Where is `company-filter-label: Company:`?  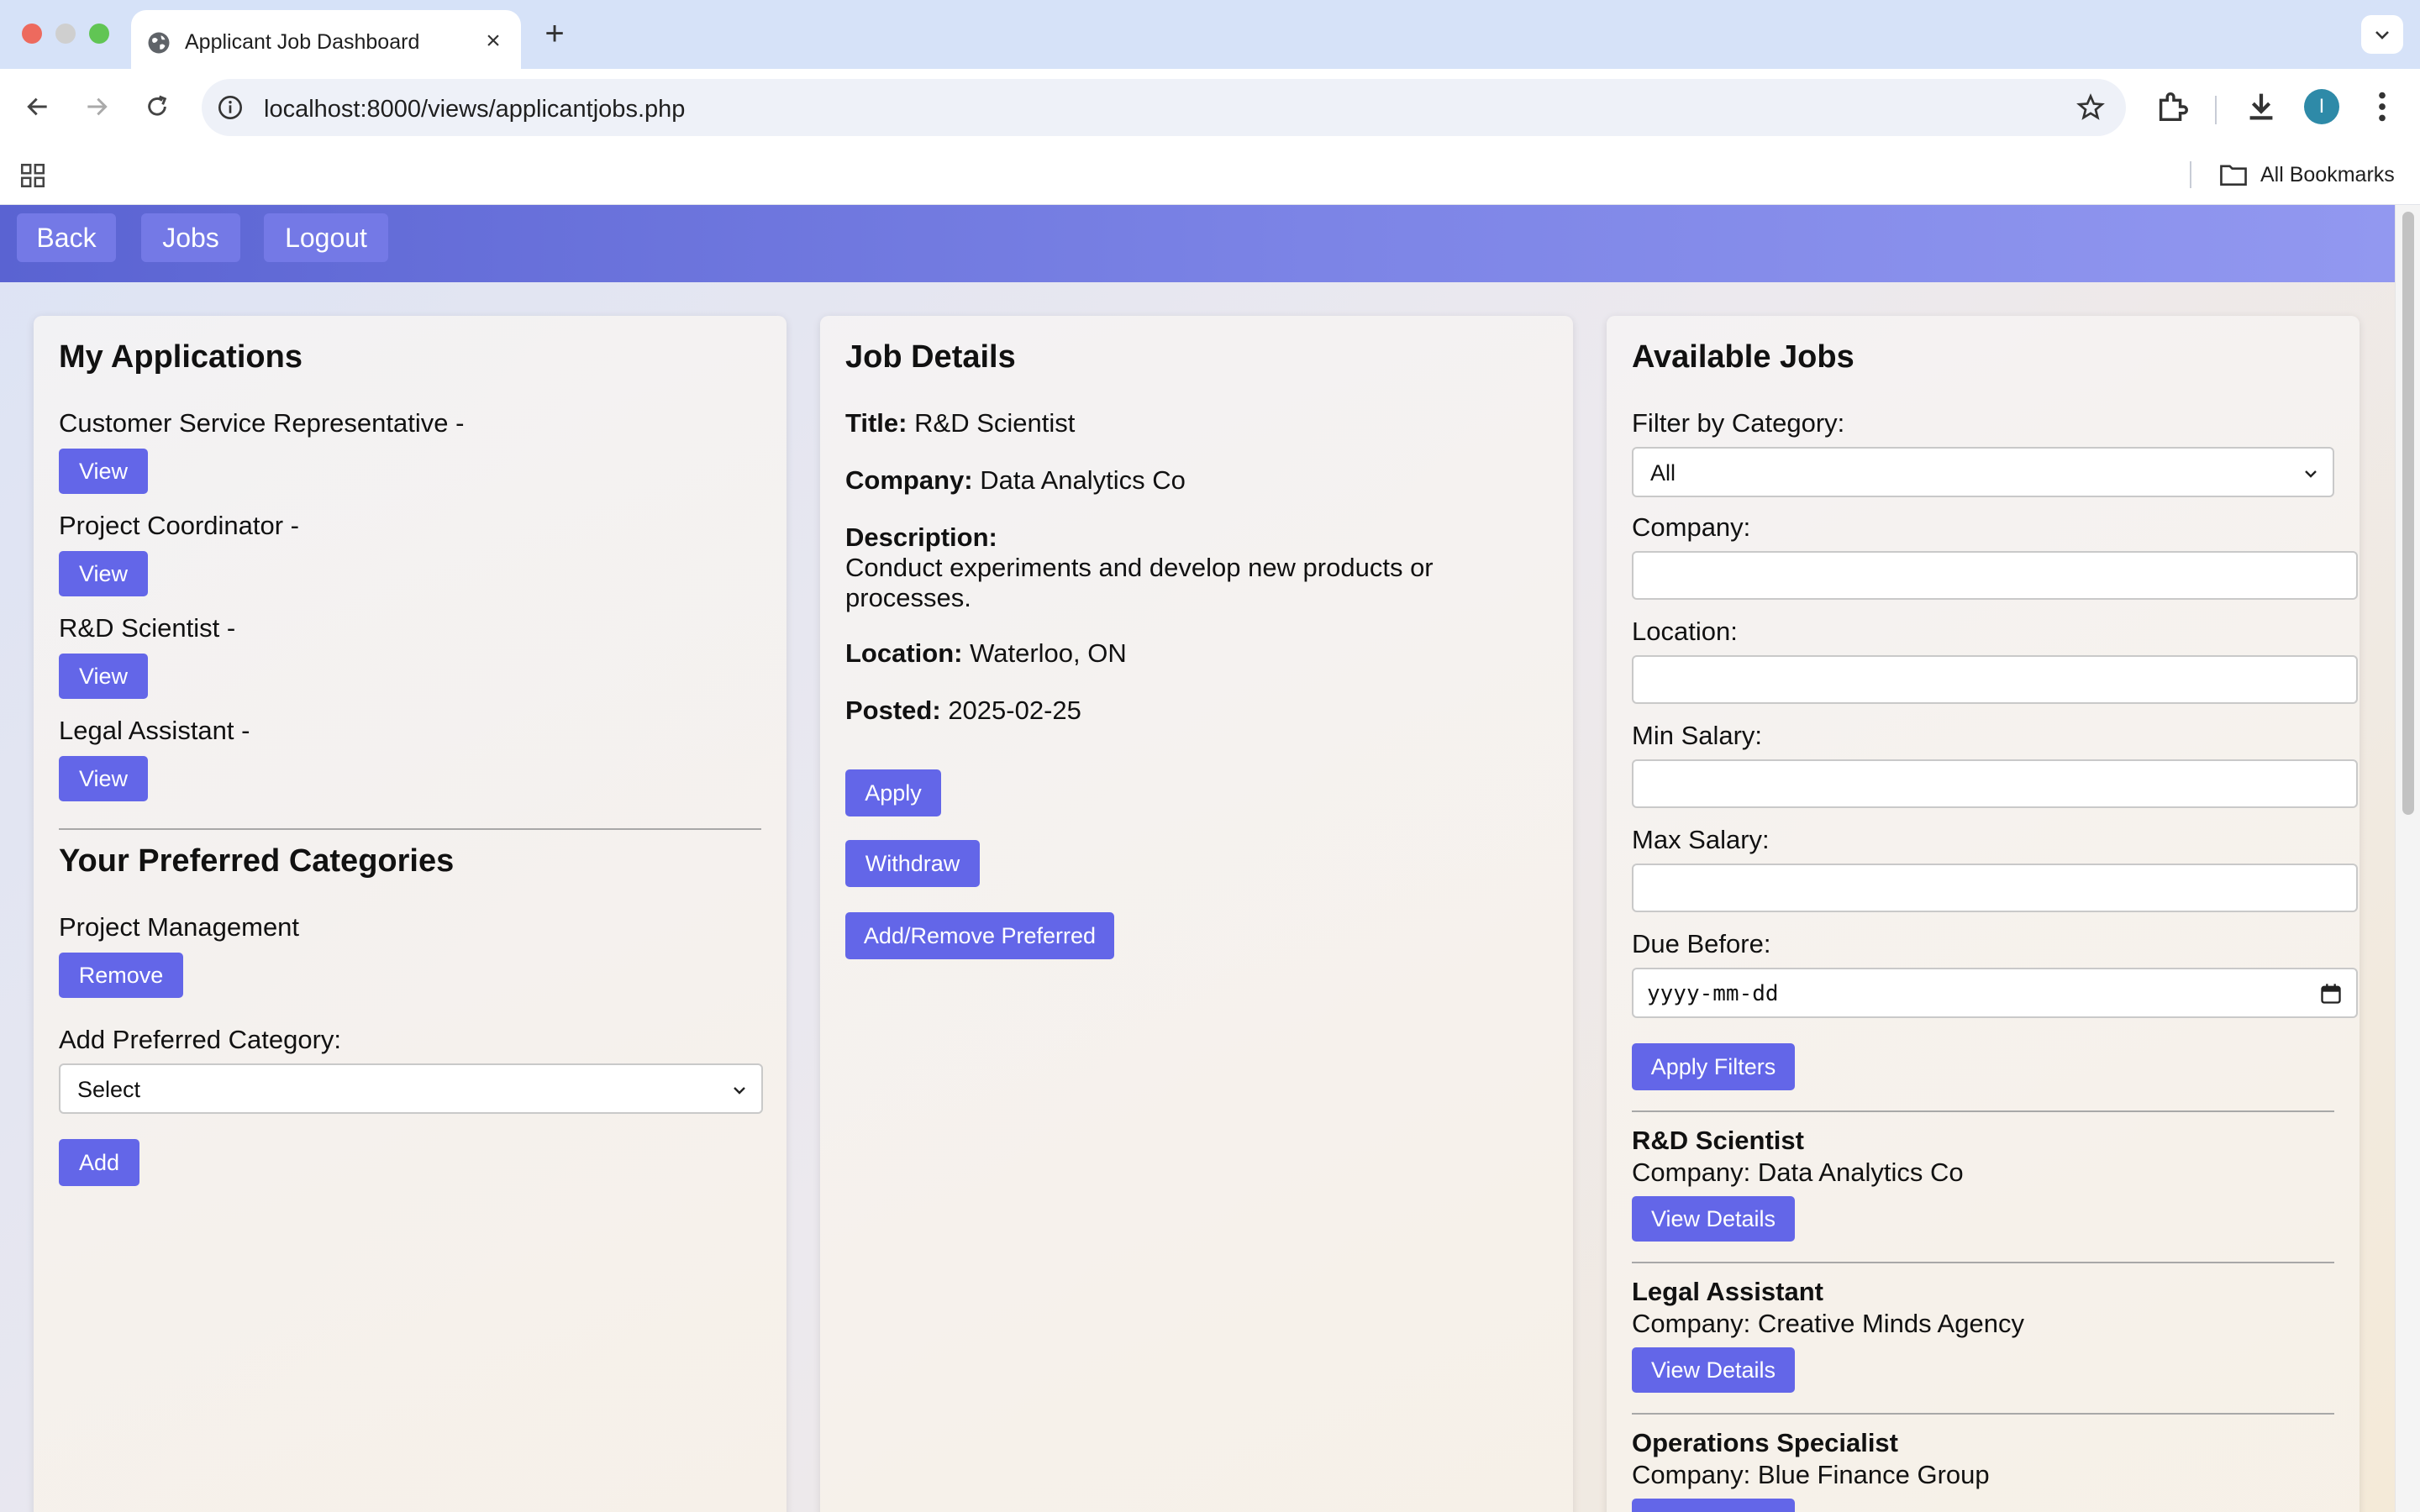 company-filter-label: Company: is located at coordinates (1691, 527).